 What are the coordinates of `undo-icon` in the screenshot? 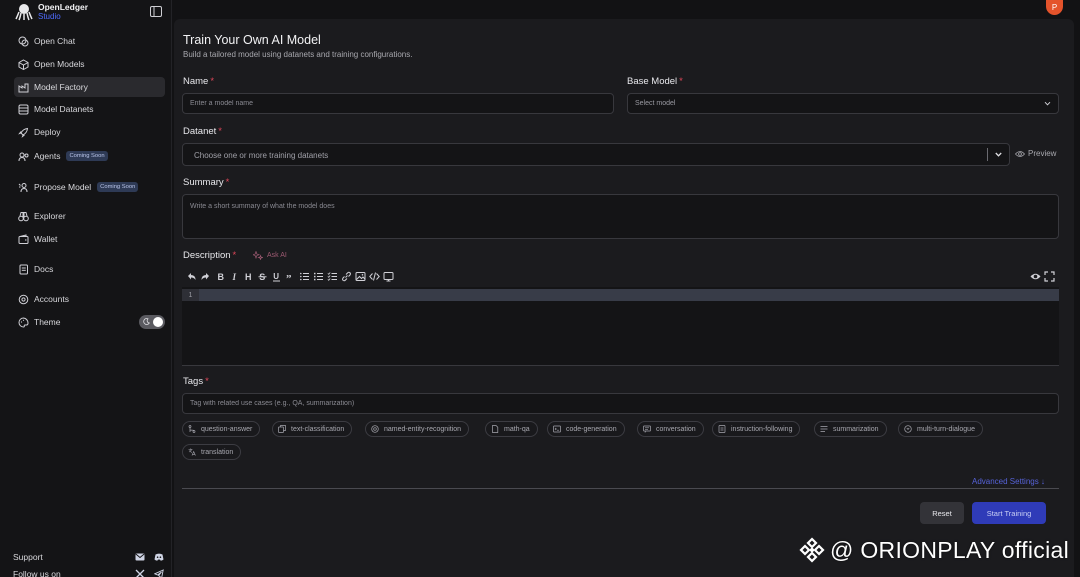 It's located at (191, 276).